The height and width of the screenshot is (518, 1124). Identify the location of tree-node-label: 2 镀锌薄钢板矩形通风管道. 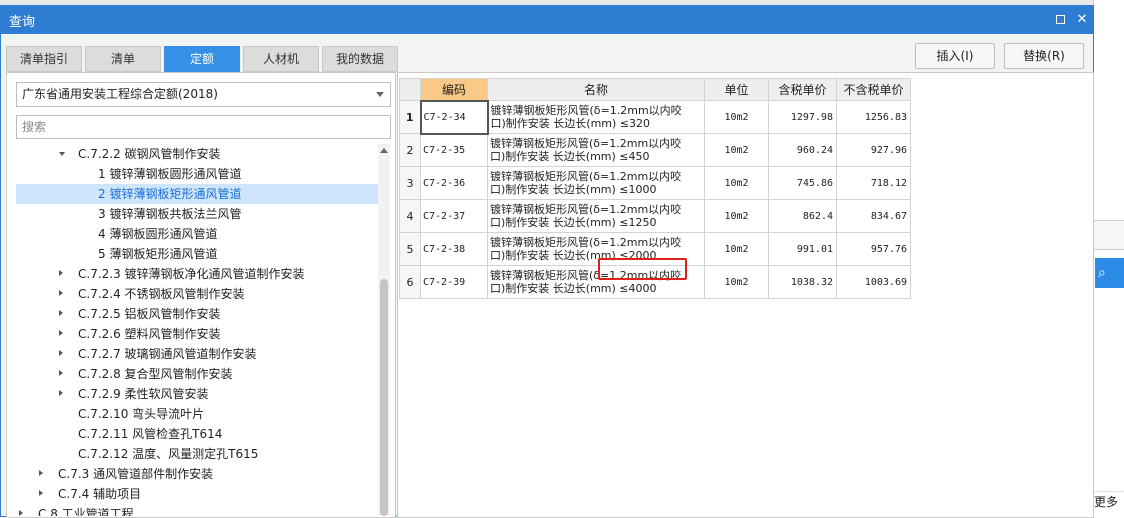
(170, 194).